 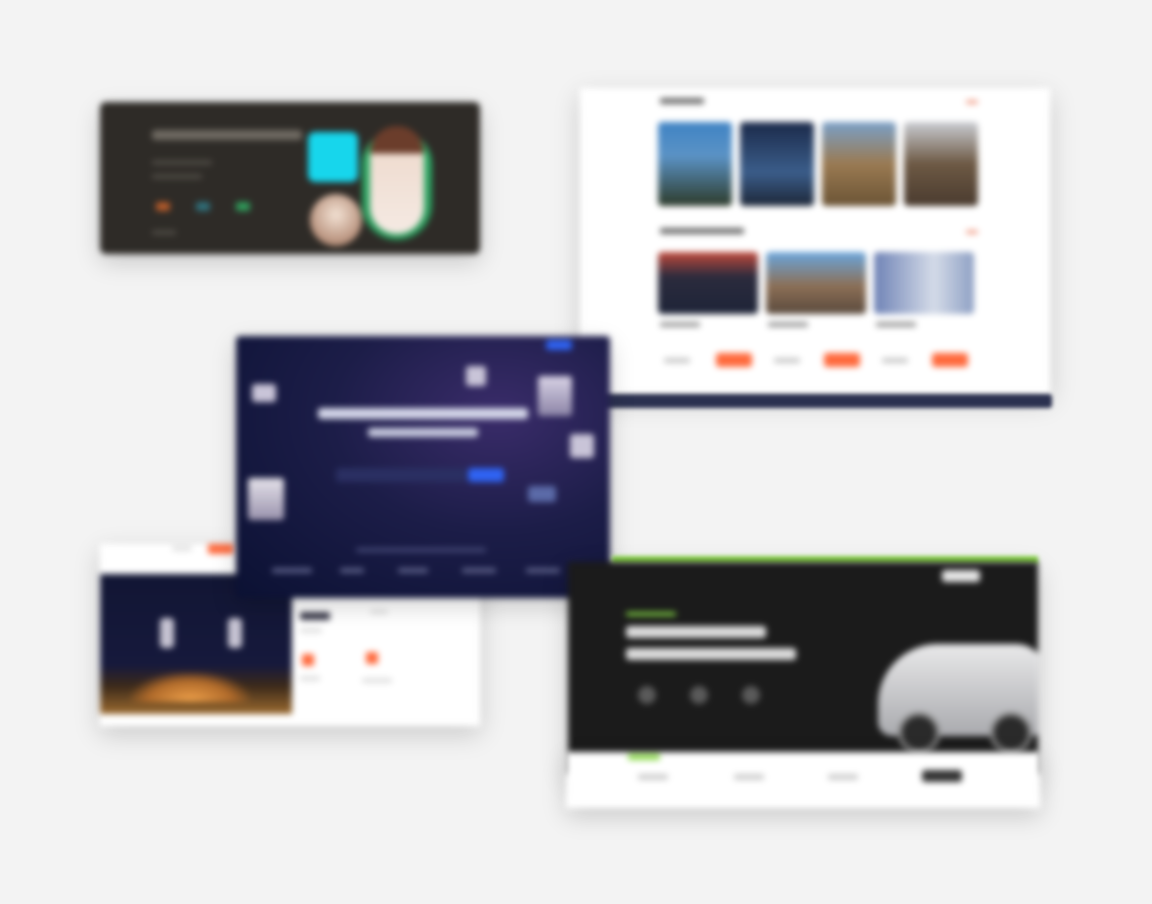 What do you see at coordinates (290, 178) in the screenshot?
I see `preview-card-team` at bounding box center [290, 178].